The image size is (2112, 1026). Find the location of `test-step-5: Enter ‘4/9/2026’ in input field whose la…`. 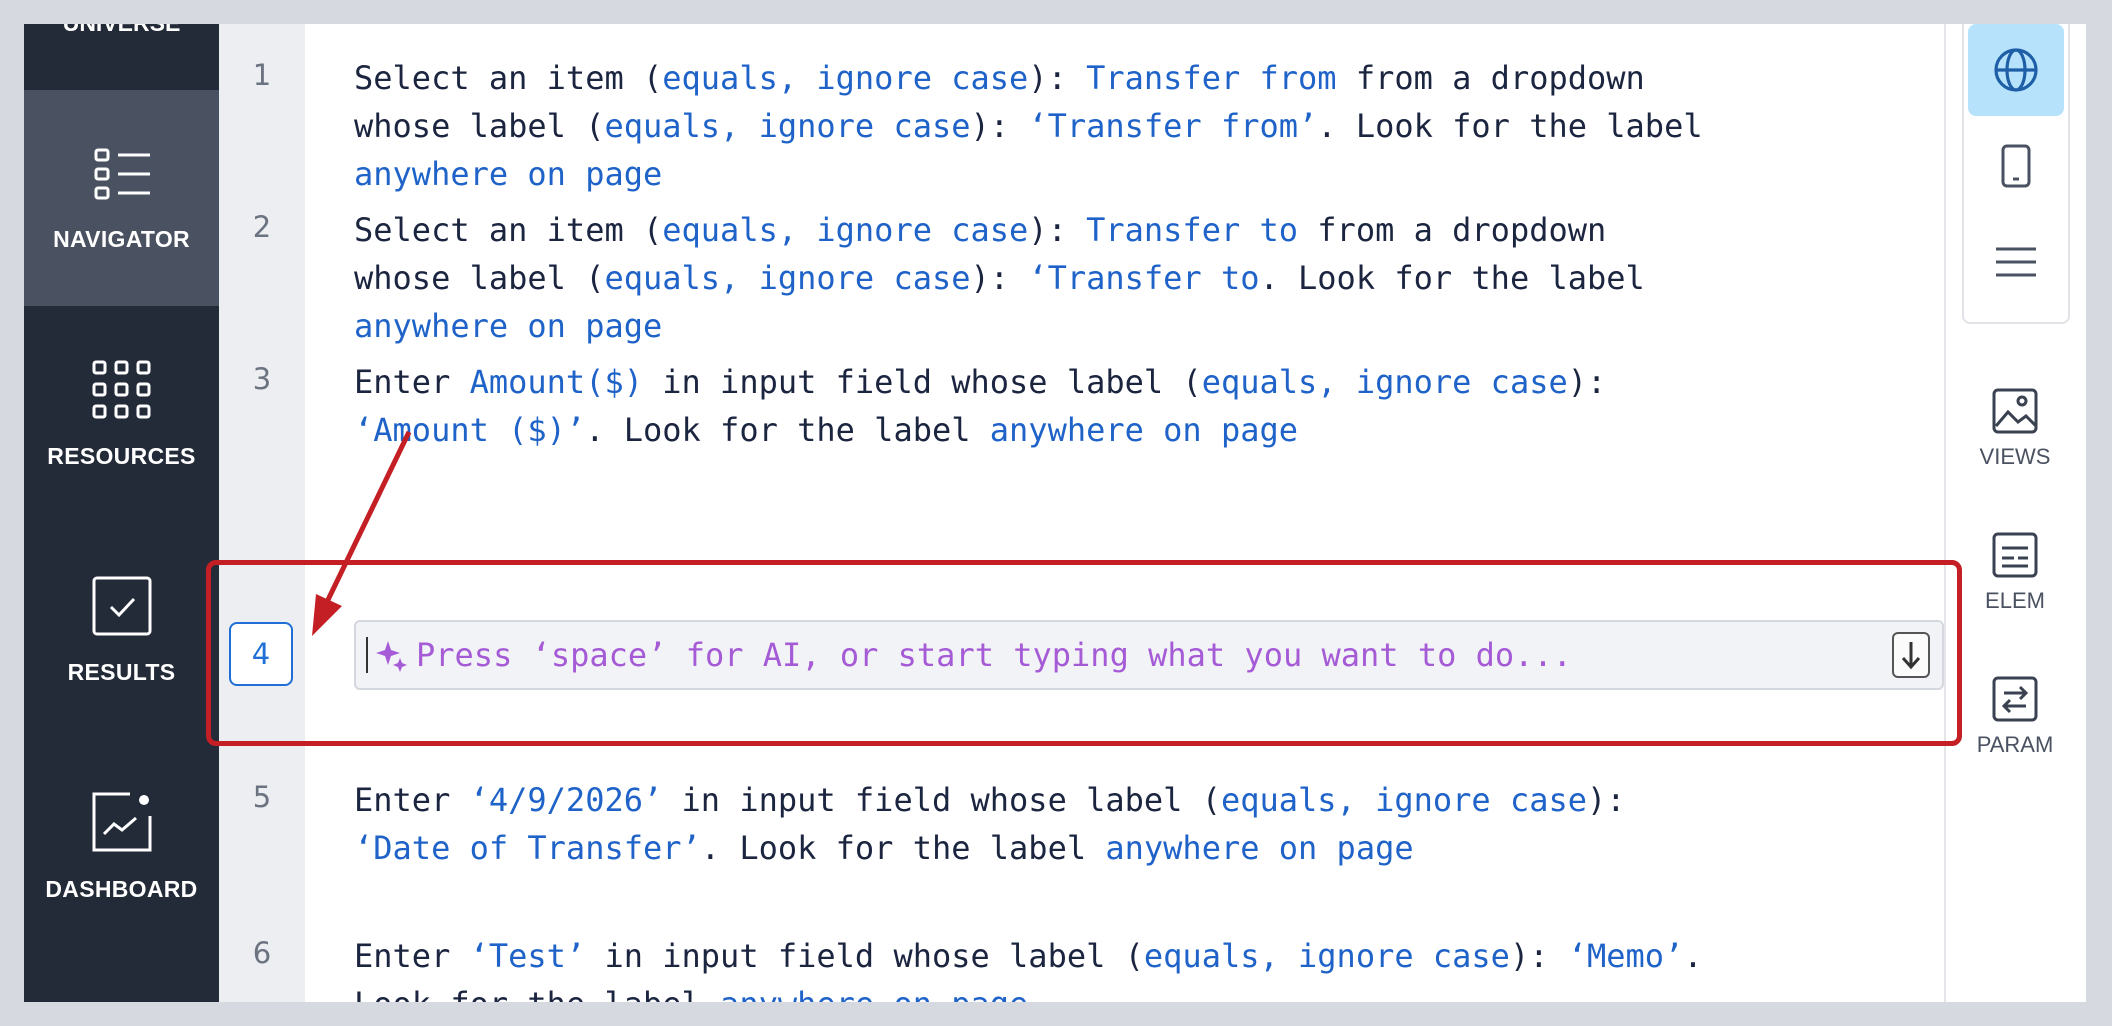

test-step-5: Enter ‘4/9/2026’ in input field whose la… is located at coordinates (1154, 824).